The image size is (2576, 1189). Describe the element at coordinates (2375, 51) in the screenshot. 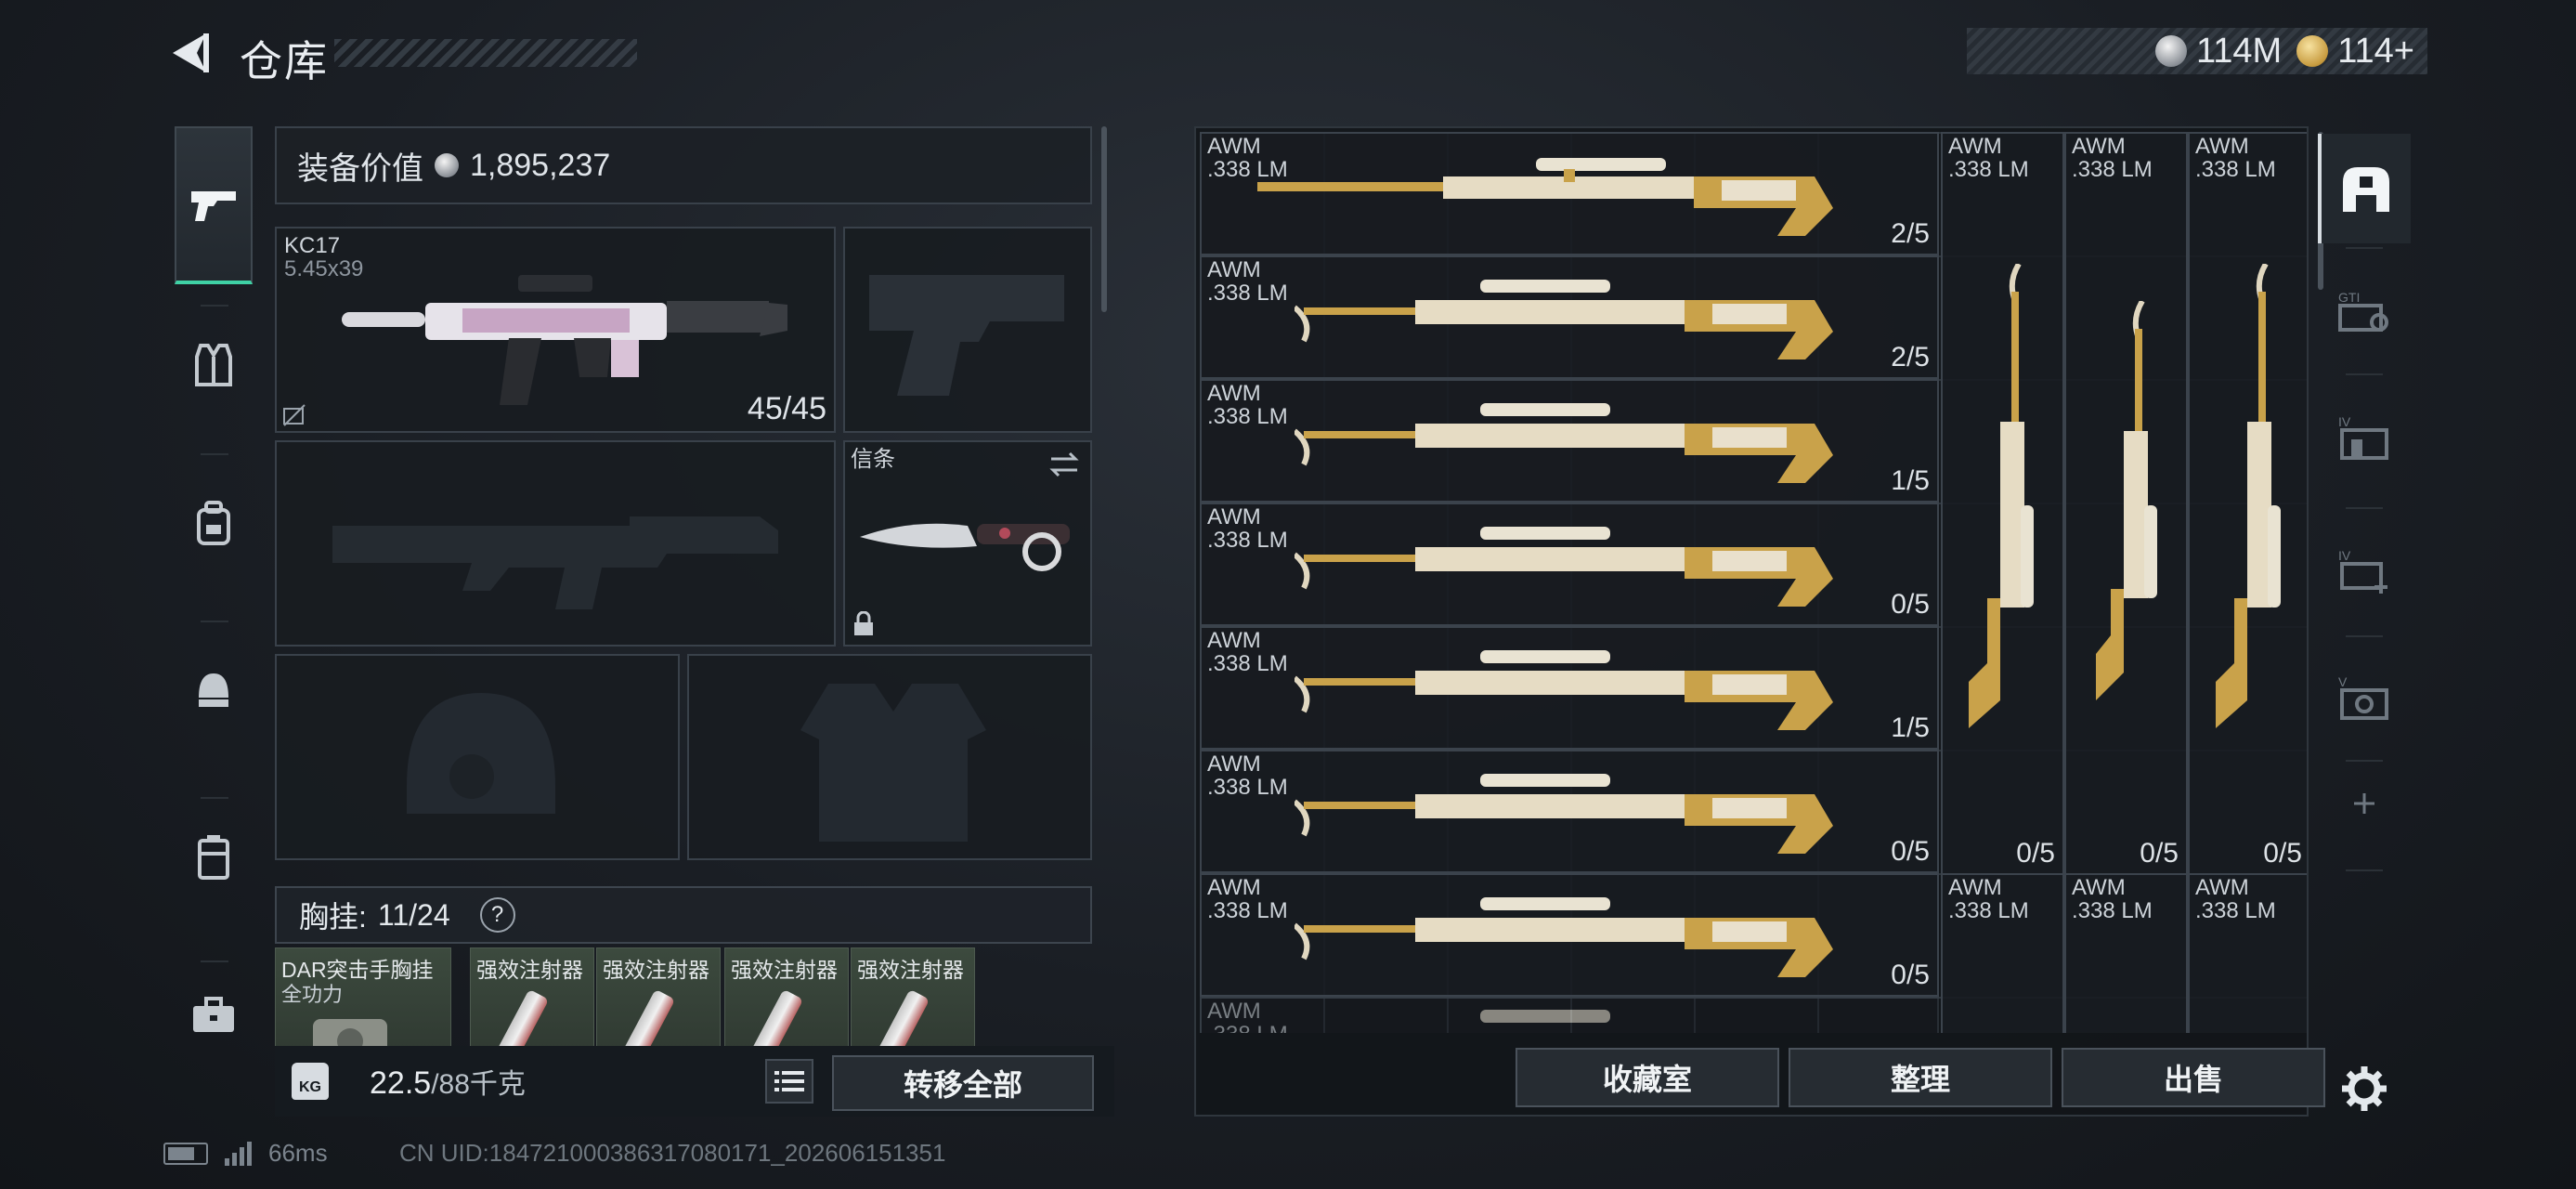

I see `gold-amount: 114+` at that location.